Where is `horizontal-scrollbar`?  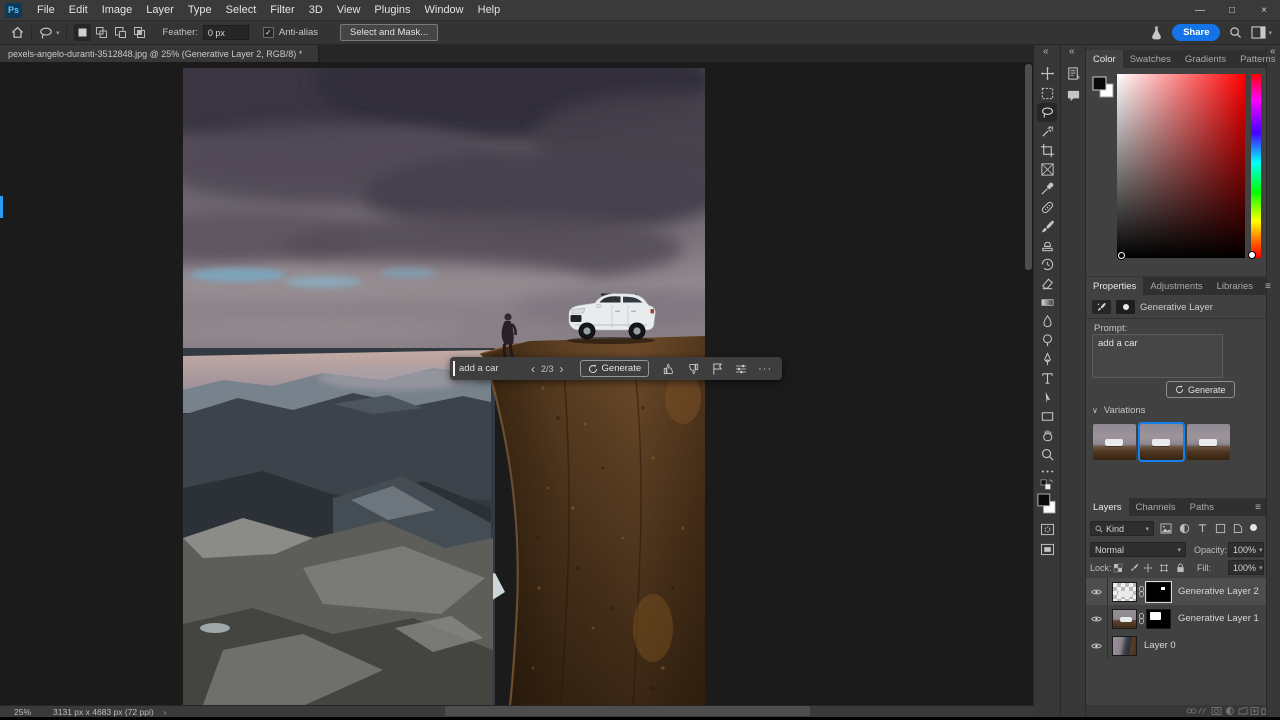
horizontal-scrollbar is located at coordinates (627, 711).